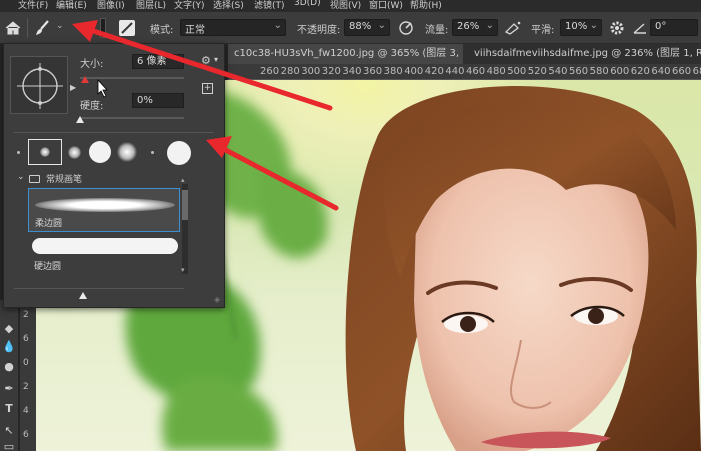 This screenshot has height=451, width=701. What do you see at coordinates (352, 71) in the screenshot?
I see `ruler-tick-label: 340` at bounding box center [352, 71].